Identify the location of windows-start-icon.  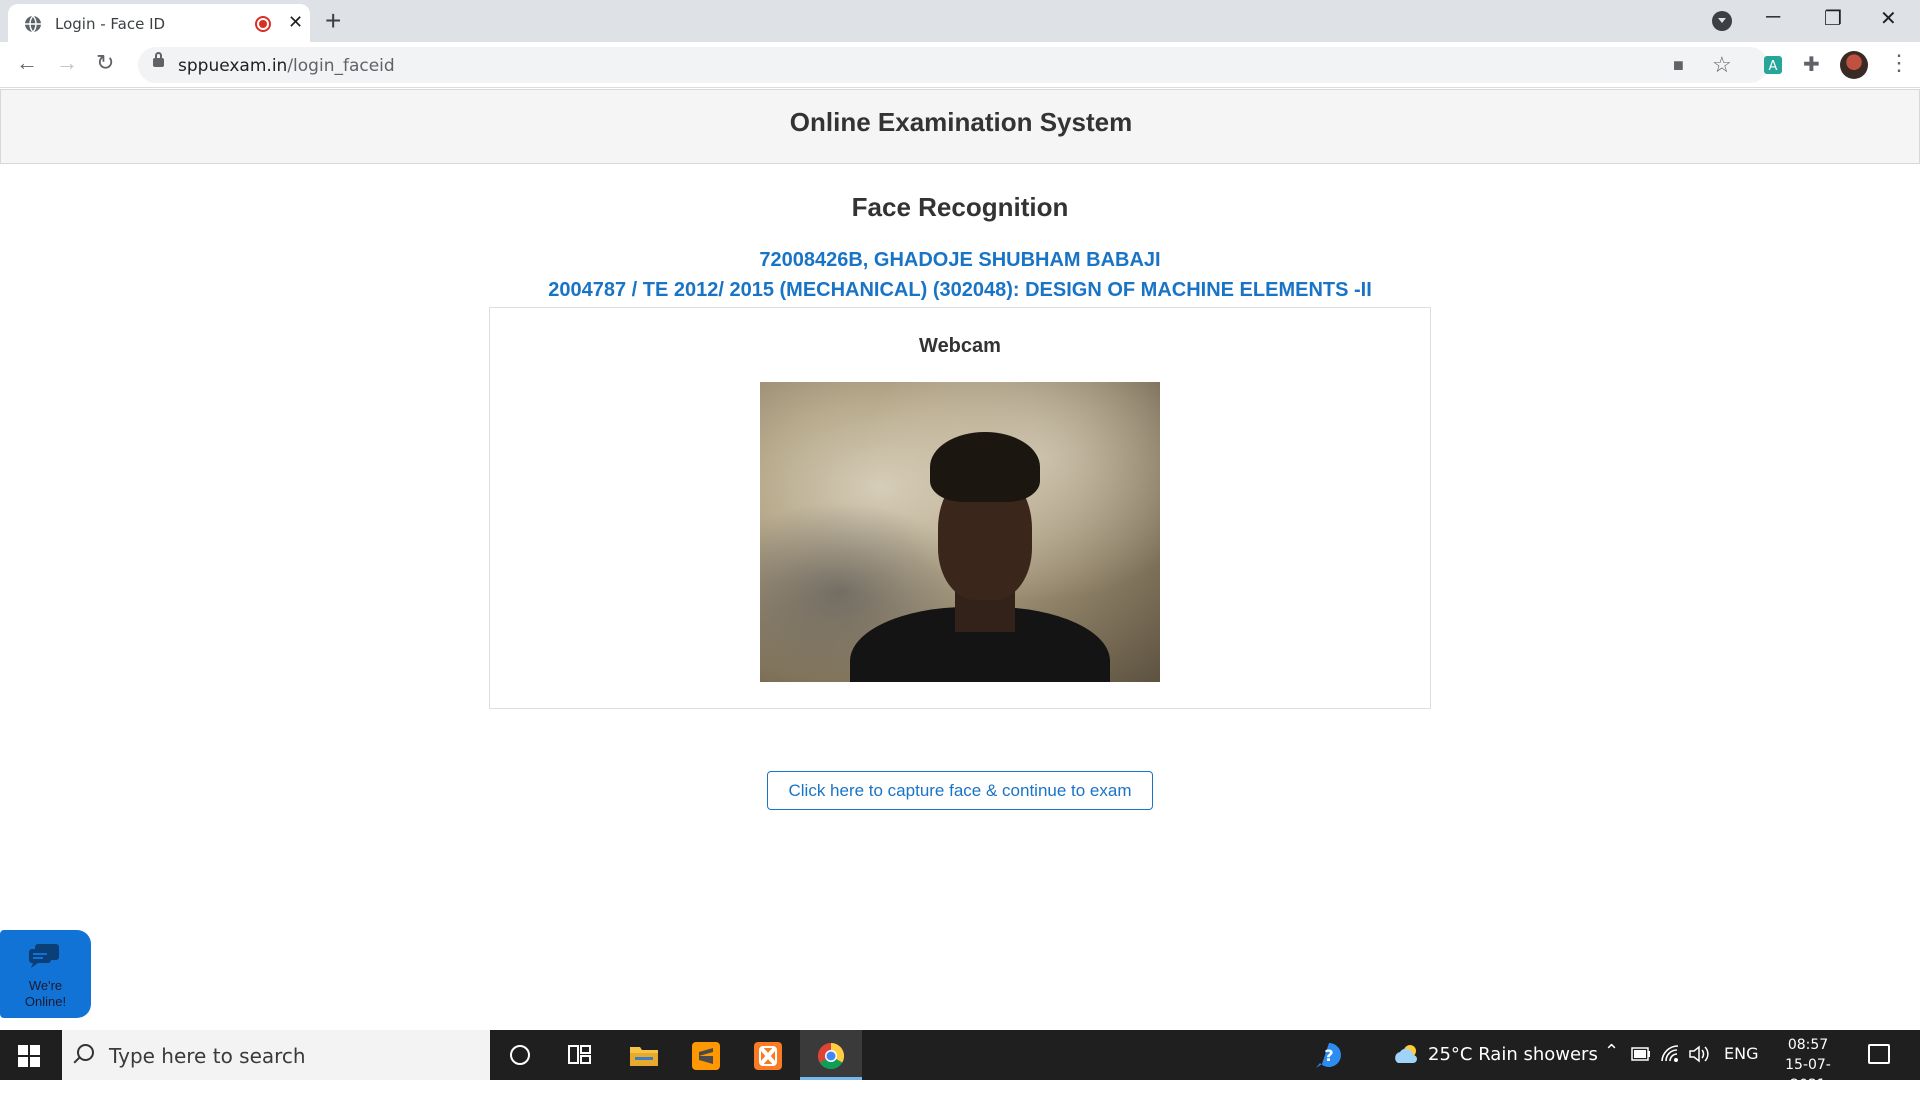
(29, 1056).